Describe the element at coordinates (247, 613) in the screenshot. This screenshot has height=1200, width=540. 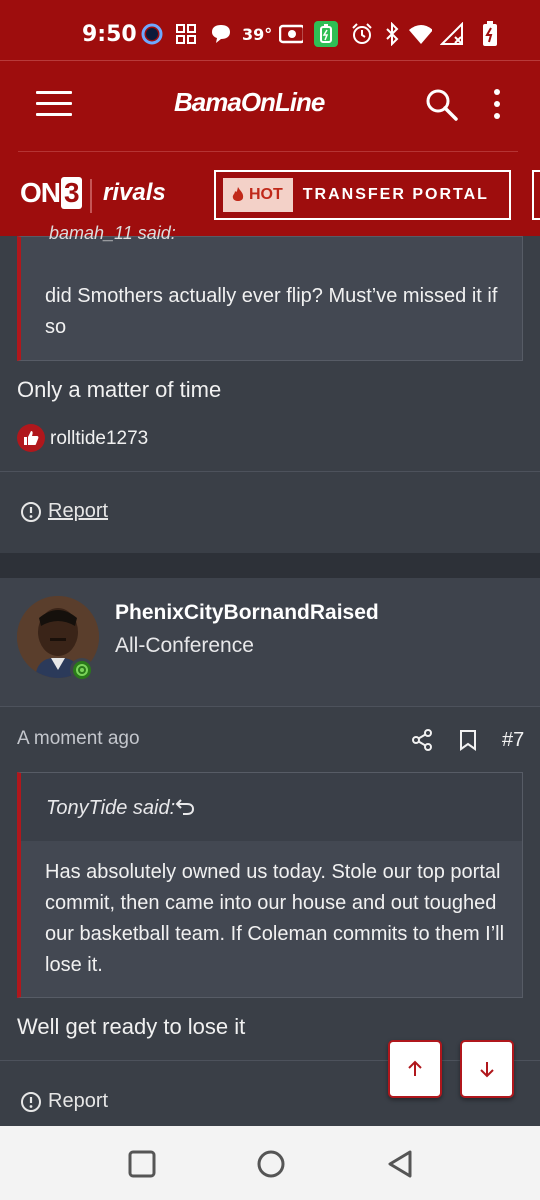
I see `username: PhenixCityBornandRaised` at that location.